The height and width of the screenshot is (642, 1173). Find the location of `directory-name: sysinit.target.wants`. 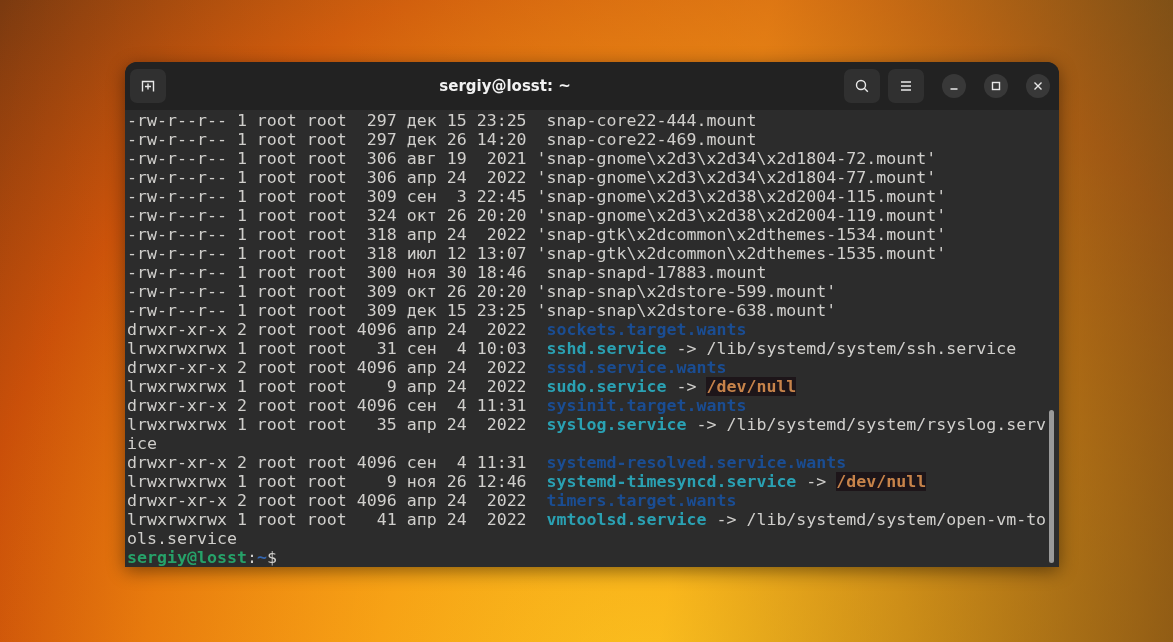

directory-name: sysinit.target.wants is located at coordinates (646, 405).